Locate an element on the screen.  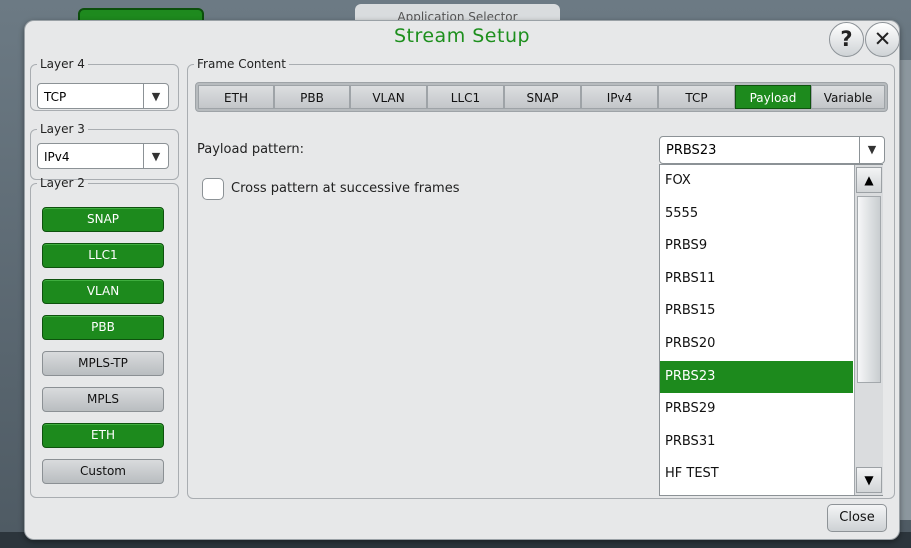
layer3-select: IPv4 ▼ is located at coordinates (103, 156).